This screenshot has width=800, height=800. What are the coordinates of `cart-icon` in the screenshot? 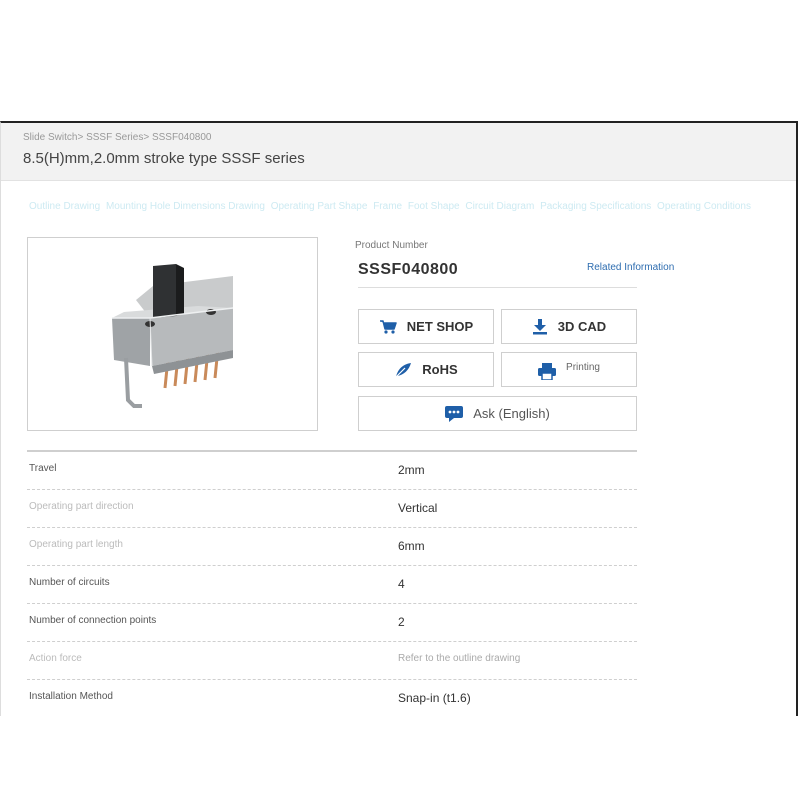 It's located at (388, 326).